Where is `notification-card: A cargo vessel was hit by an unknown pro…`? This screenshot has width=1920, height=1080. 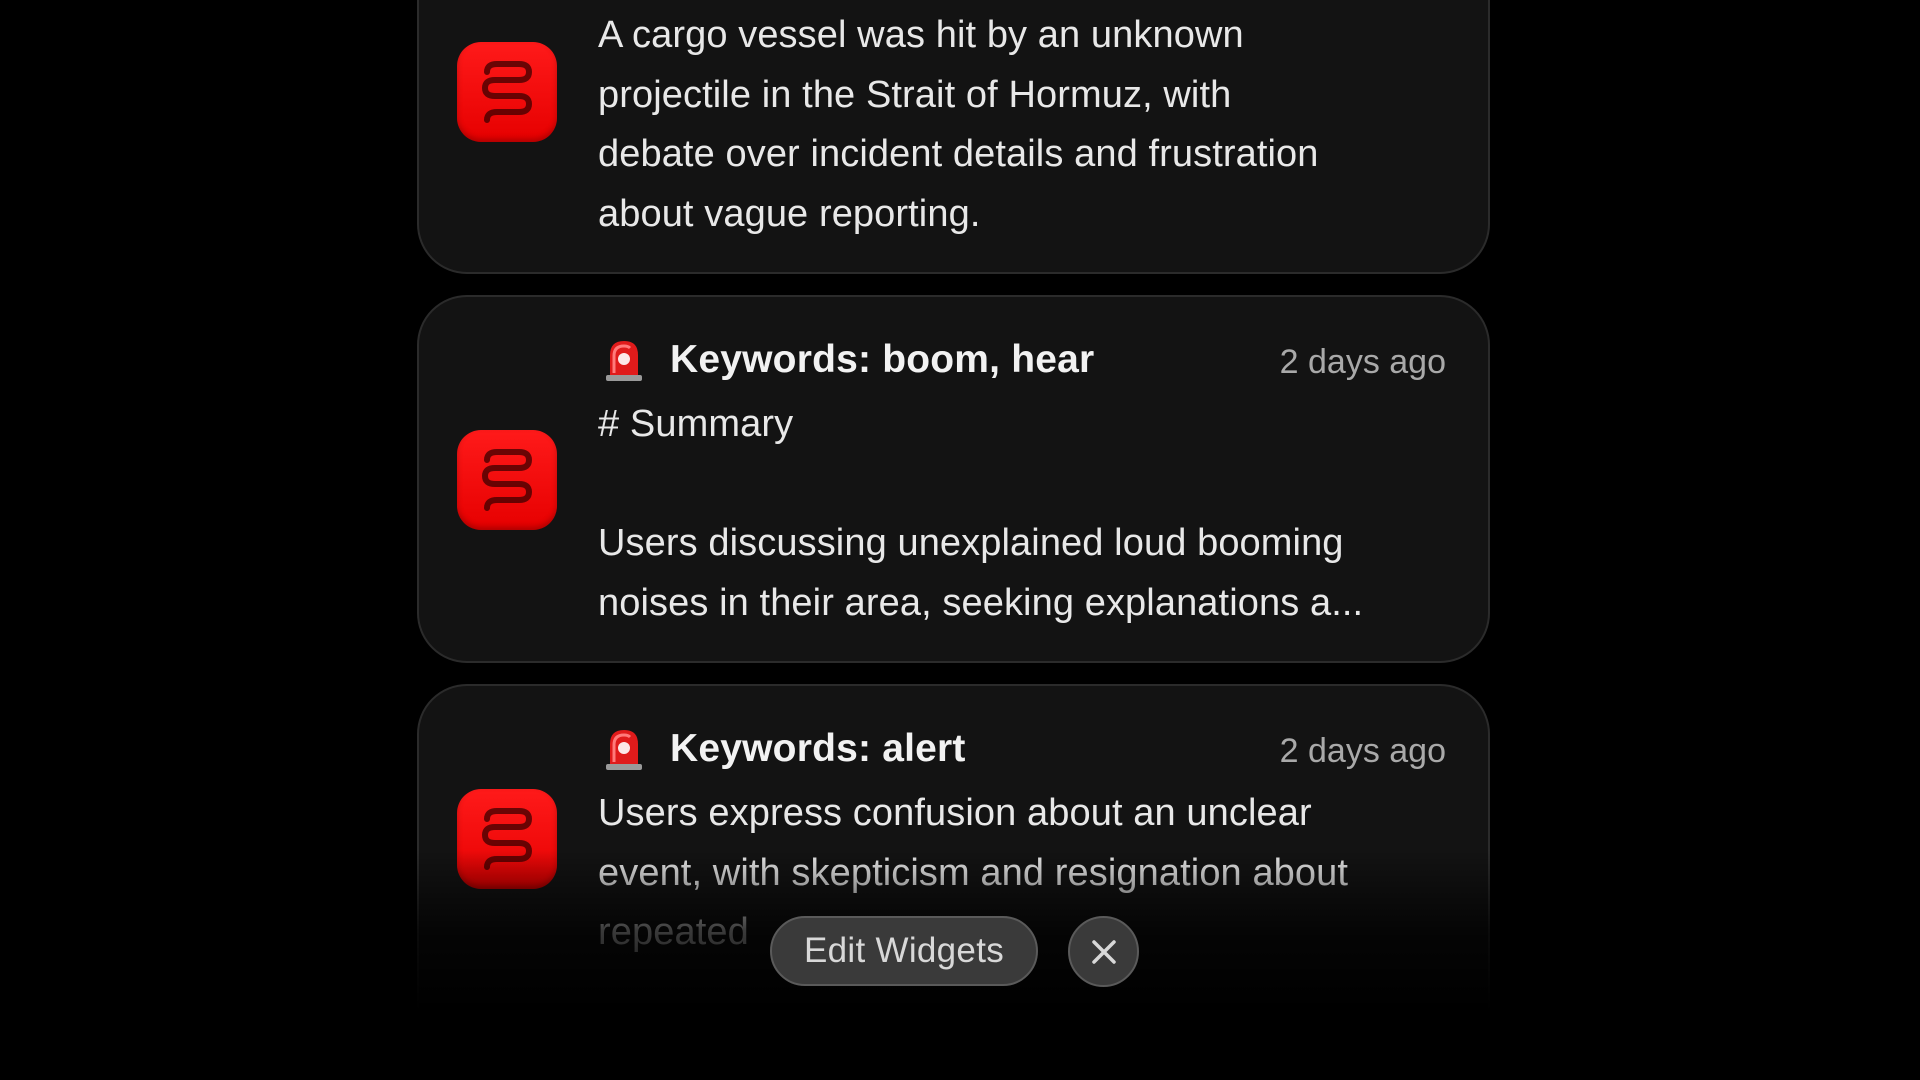
notification-card: A cargo vessel was hit by an unknown pro… is located at coordinates (953, 137).